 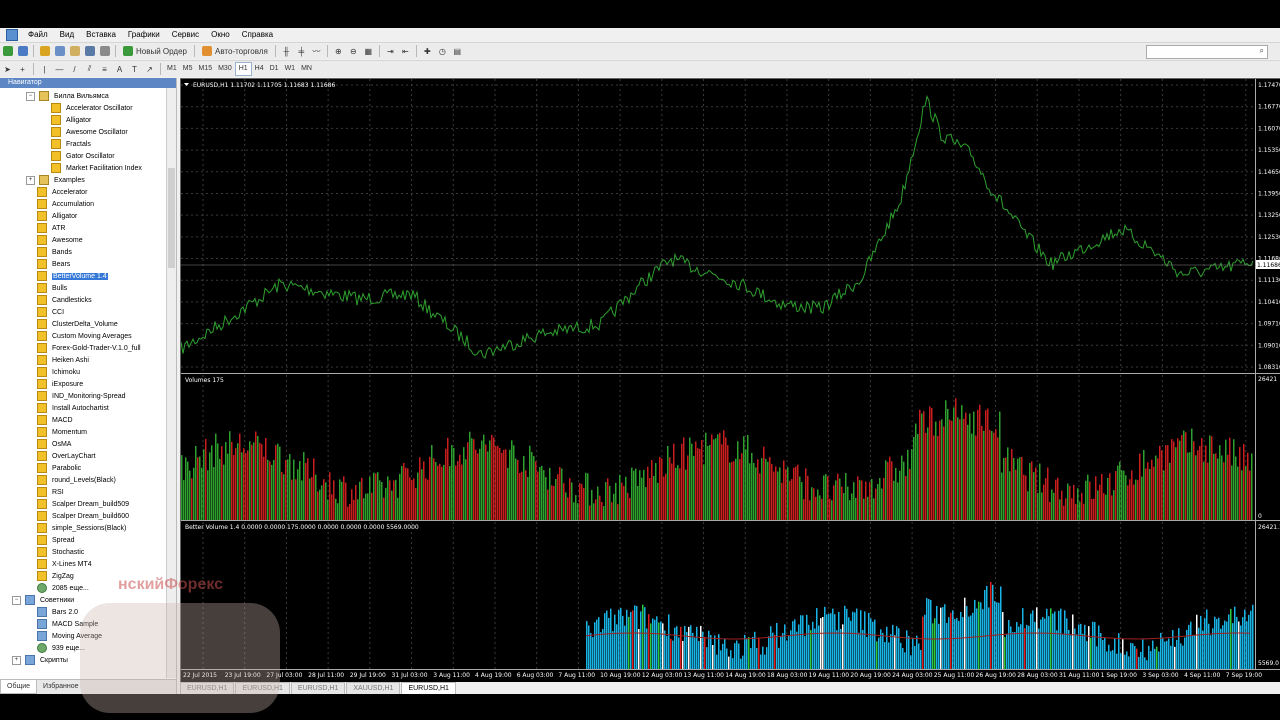 I want to click on cursor-icon: ➤, so click(x=7, y=69).